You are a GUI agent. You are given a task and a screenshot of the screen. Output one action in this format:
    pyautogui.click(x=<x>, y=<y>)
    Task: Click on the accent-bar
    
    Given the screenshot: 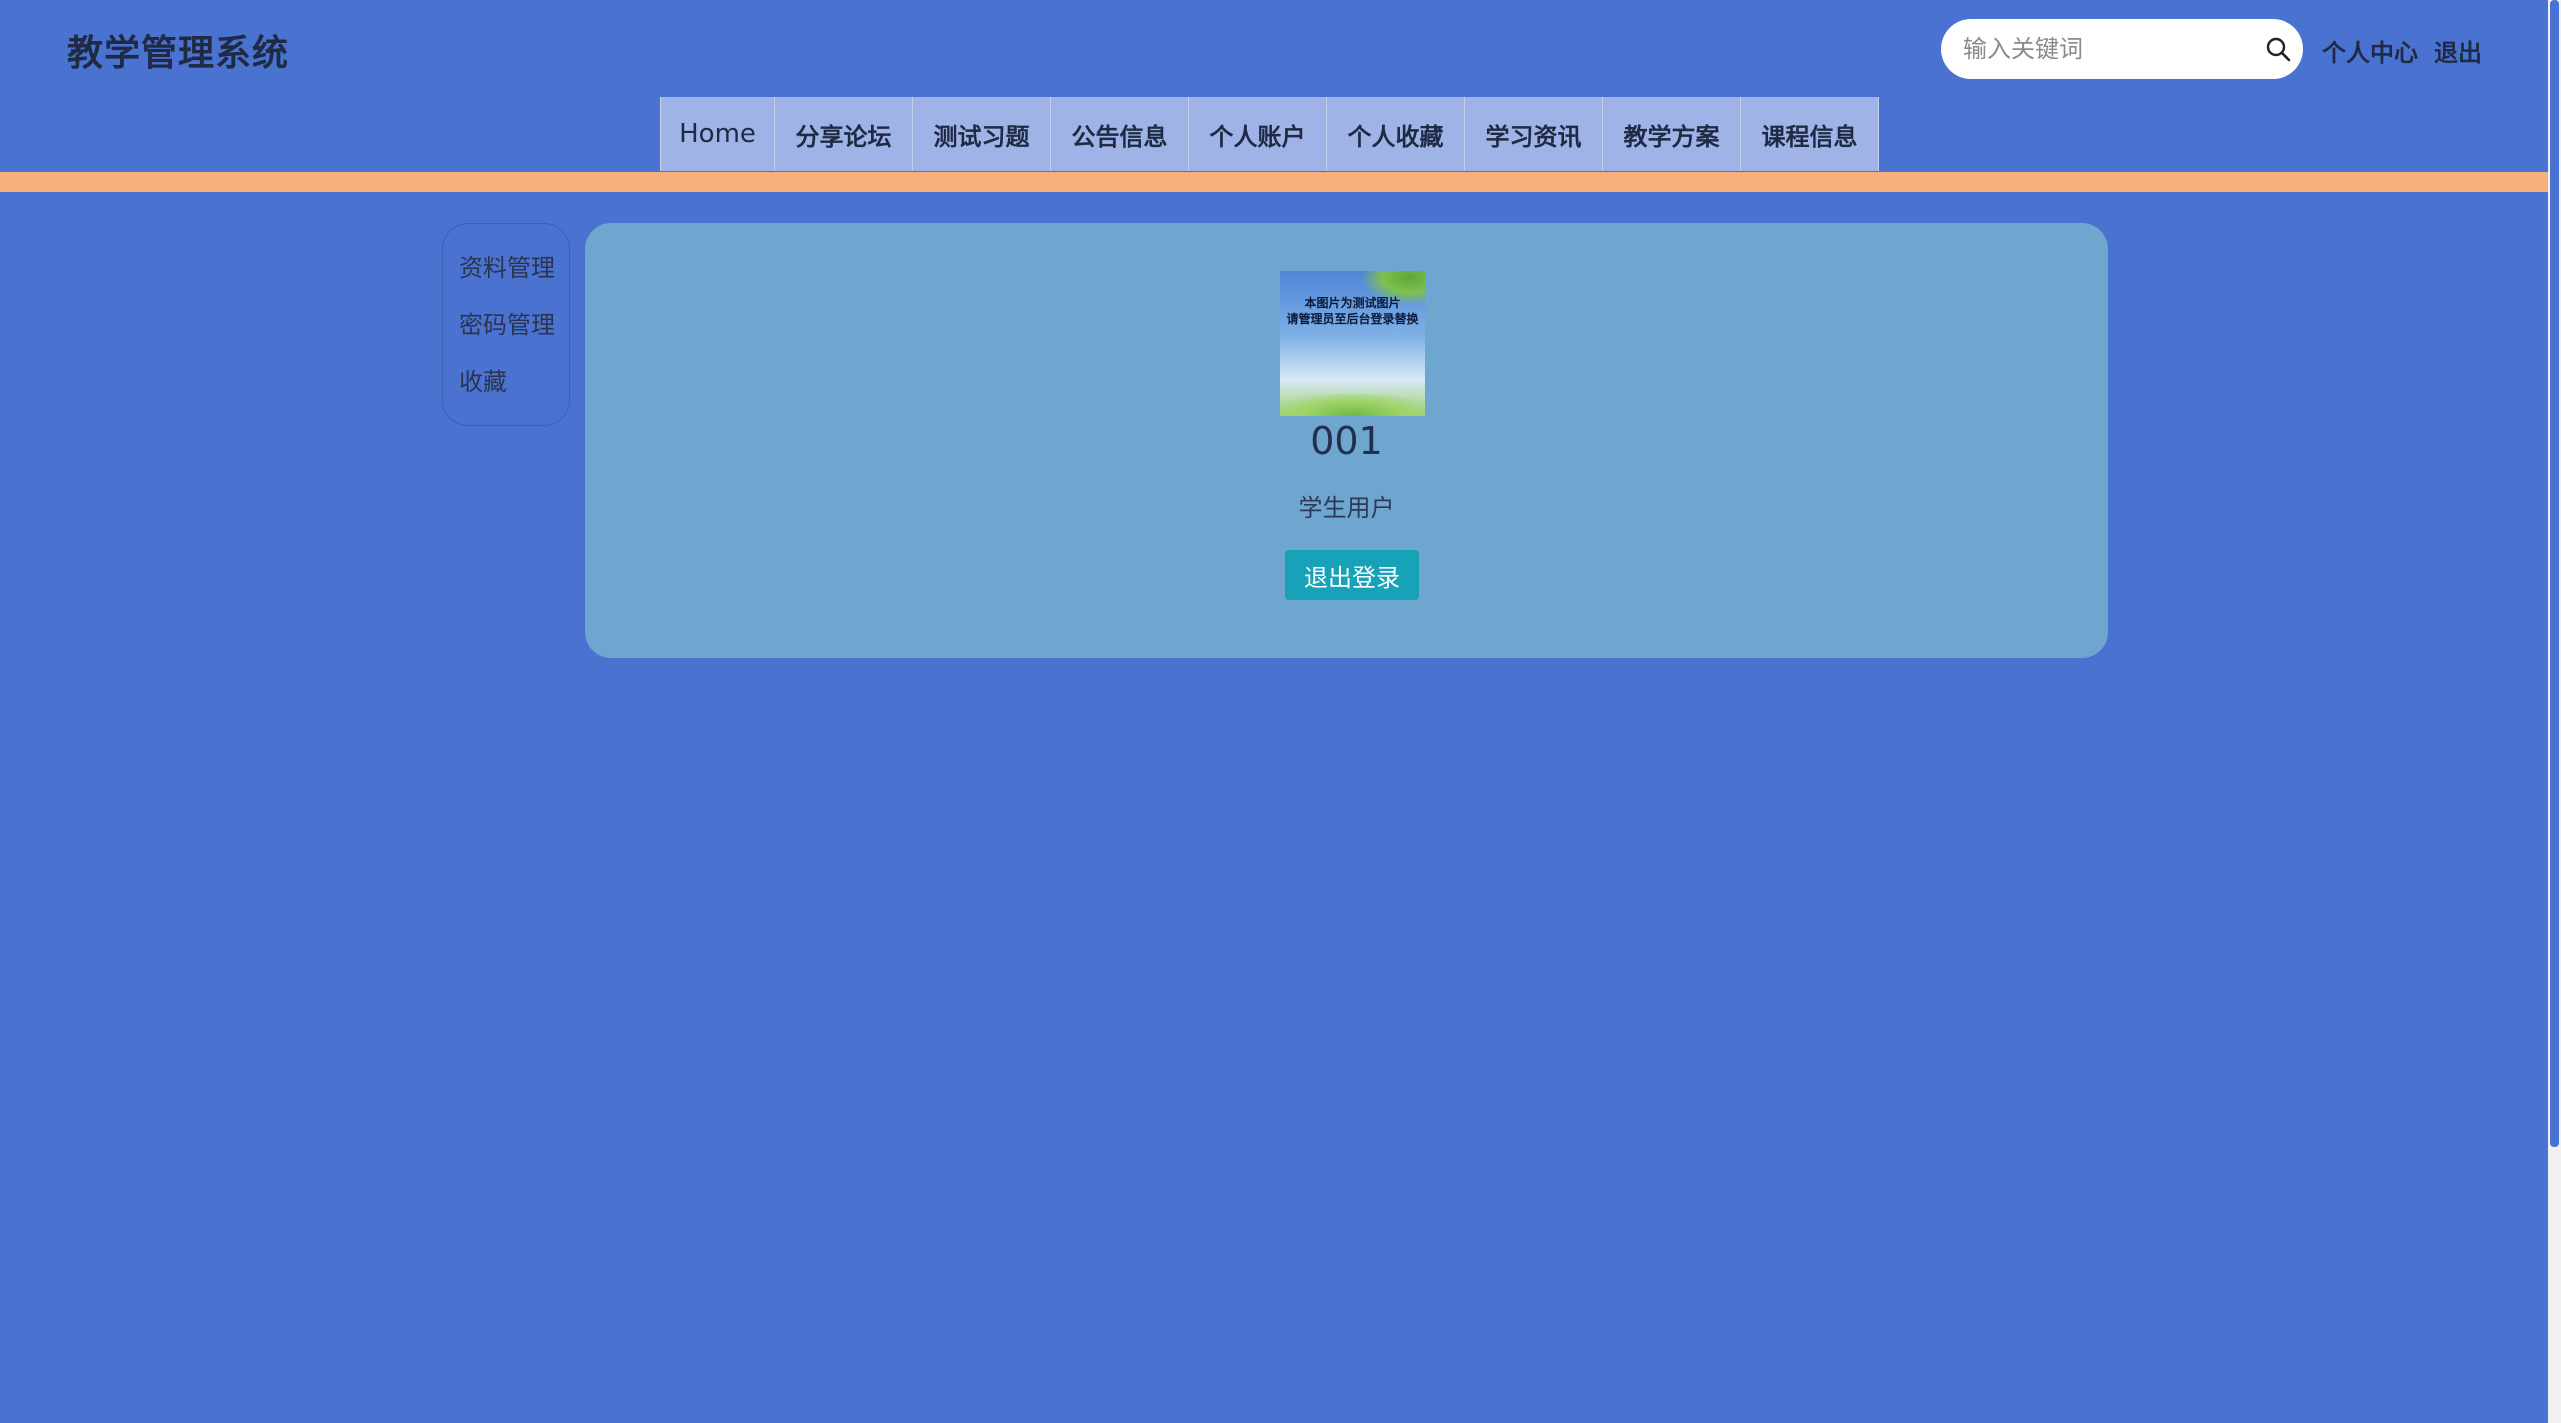 What is the action you would take?
    pyautogui.click(x=1274, y=182)
    